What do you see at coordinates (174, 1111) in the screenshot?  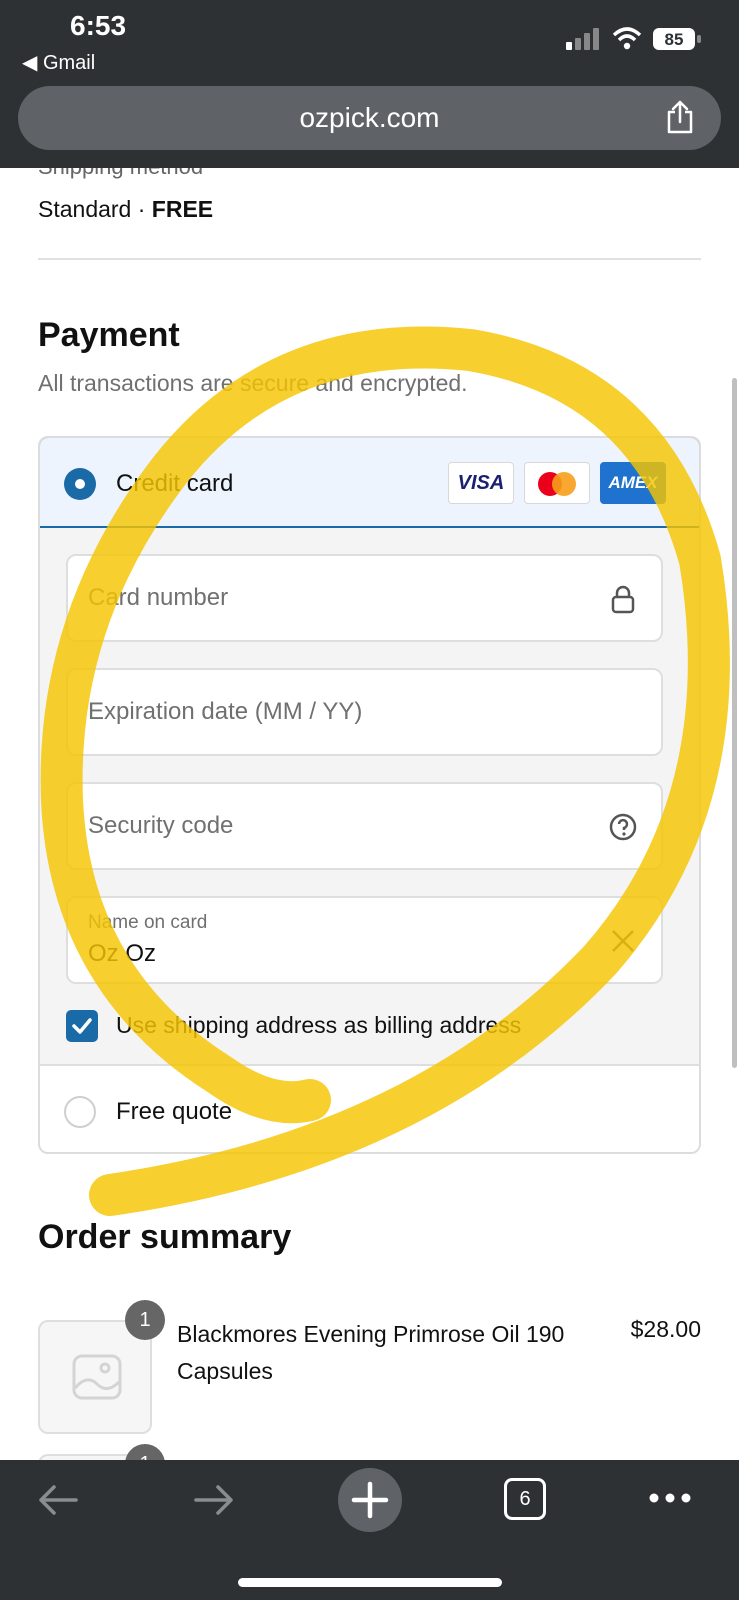 I see `free-quote-label: Free quote` at bounding box center [174, 1111].